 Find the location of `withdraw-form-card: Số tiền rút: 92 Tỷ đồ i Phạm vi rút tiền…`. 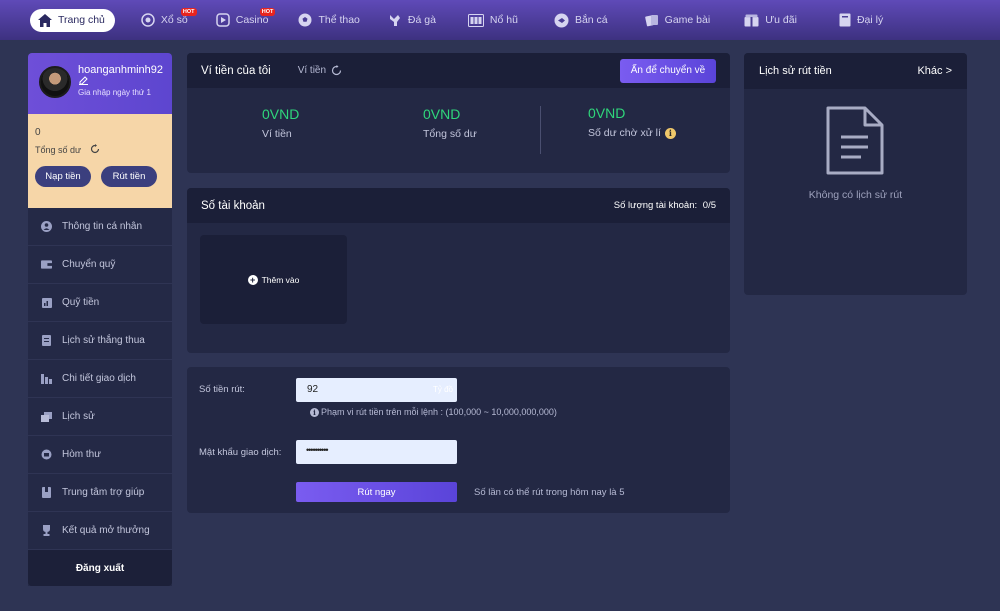

withdraw-form-card: Số tiền rút: 92 Tỷ đồ i Phạm vi rút tiền… is located at coordinates (458, 440).